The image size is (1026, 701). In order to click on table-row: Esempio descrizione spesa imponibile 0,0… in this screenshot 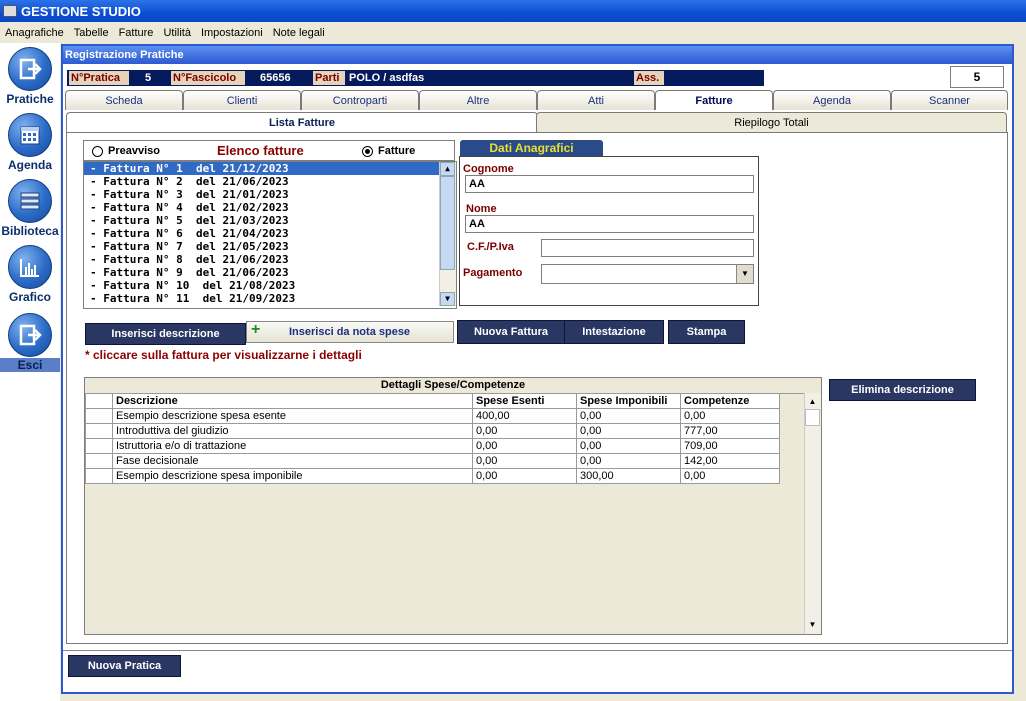, I will do `click(432, 476)`.